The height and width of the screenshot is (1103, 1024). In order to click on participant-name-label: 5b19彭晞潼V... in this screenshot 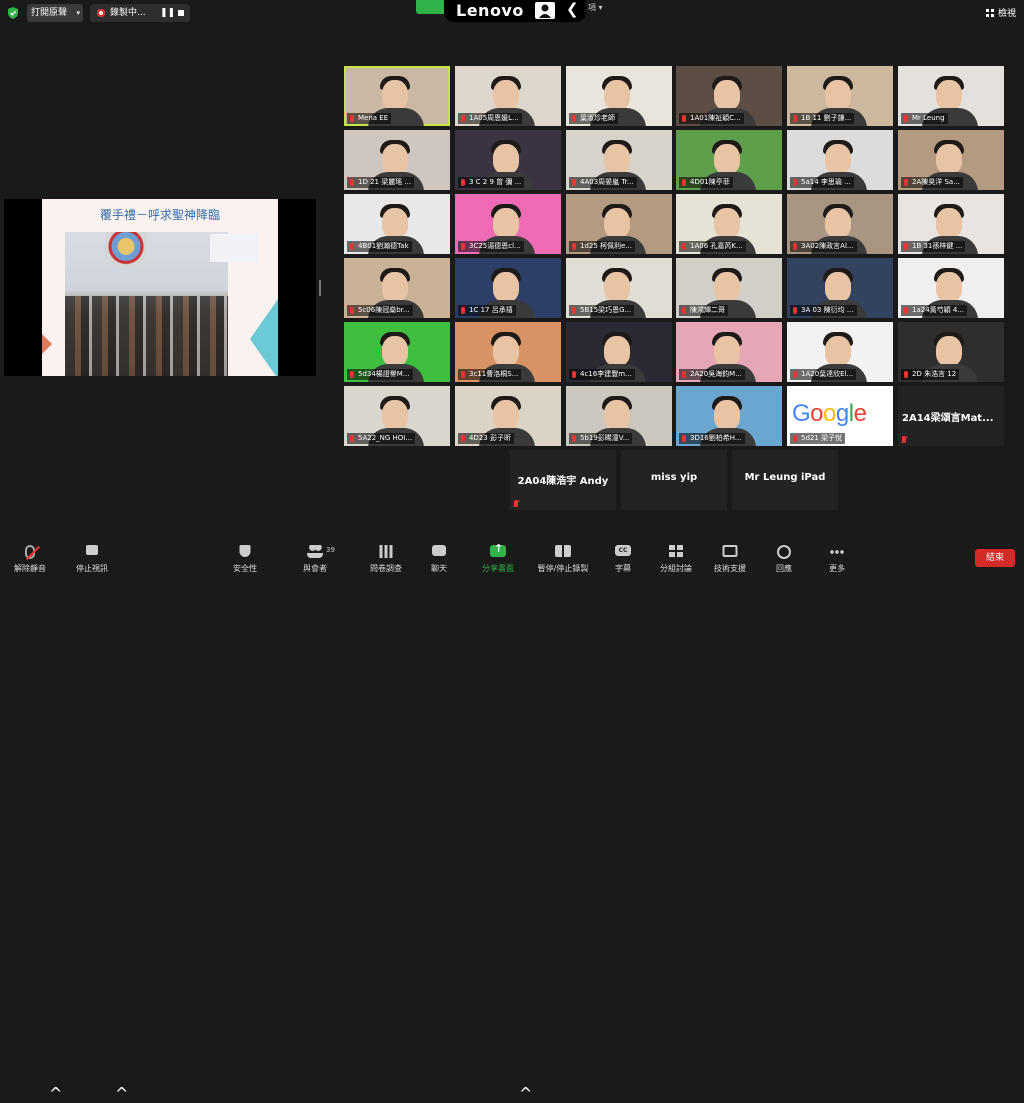, I will do `click(601, 438)`.